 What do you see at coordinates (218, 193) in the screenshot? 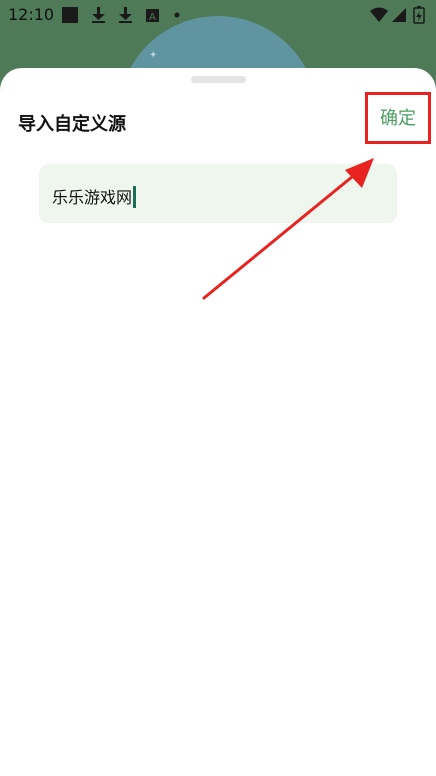
I see `source-input-field: 乐乐游戏网` at bounding box center [218, 193].